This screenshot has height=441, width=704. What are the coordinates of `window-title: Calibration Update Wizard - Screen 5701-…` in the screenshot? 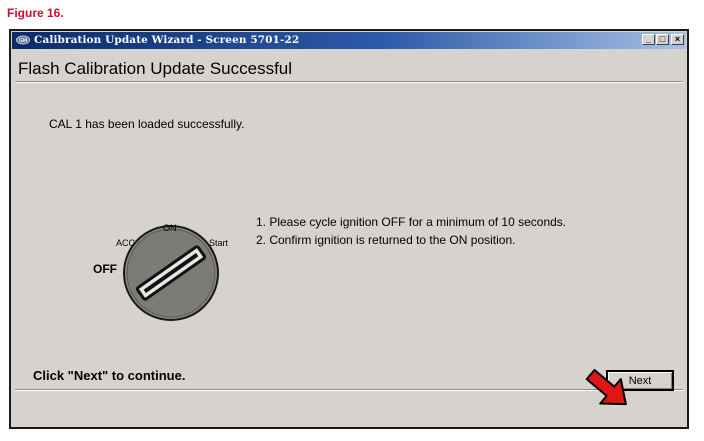 It's located at (167, 40).